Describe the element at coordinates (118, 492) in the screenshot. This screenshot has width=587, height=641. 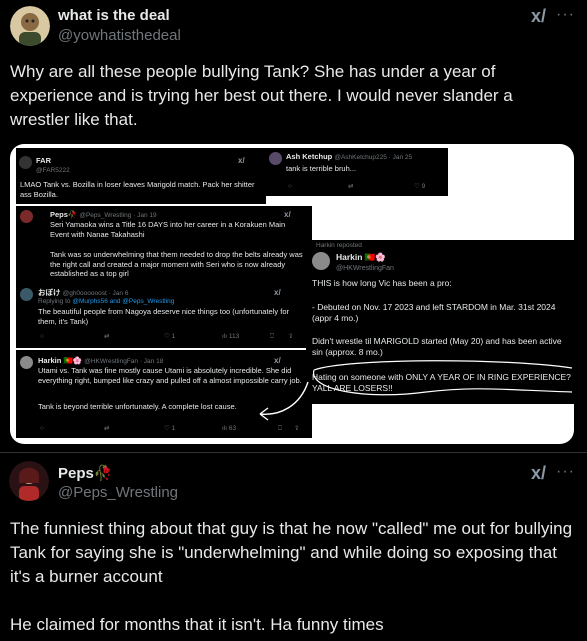
I see `author-handle: @Peps_Wrestling` at that location.